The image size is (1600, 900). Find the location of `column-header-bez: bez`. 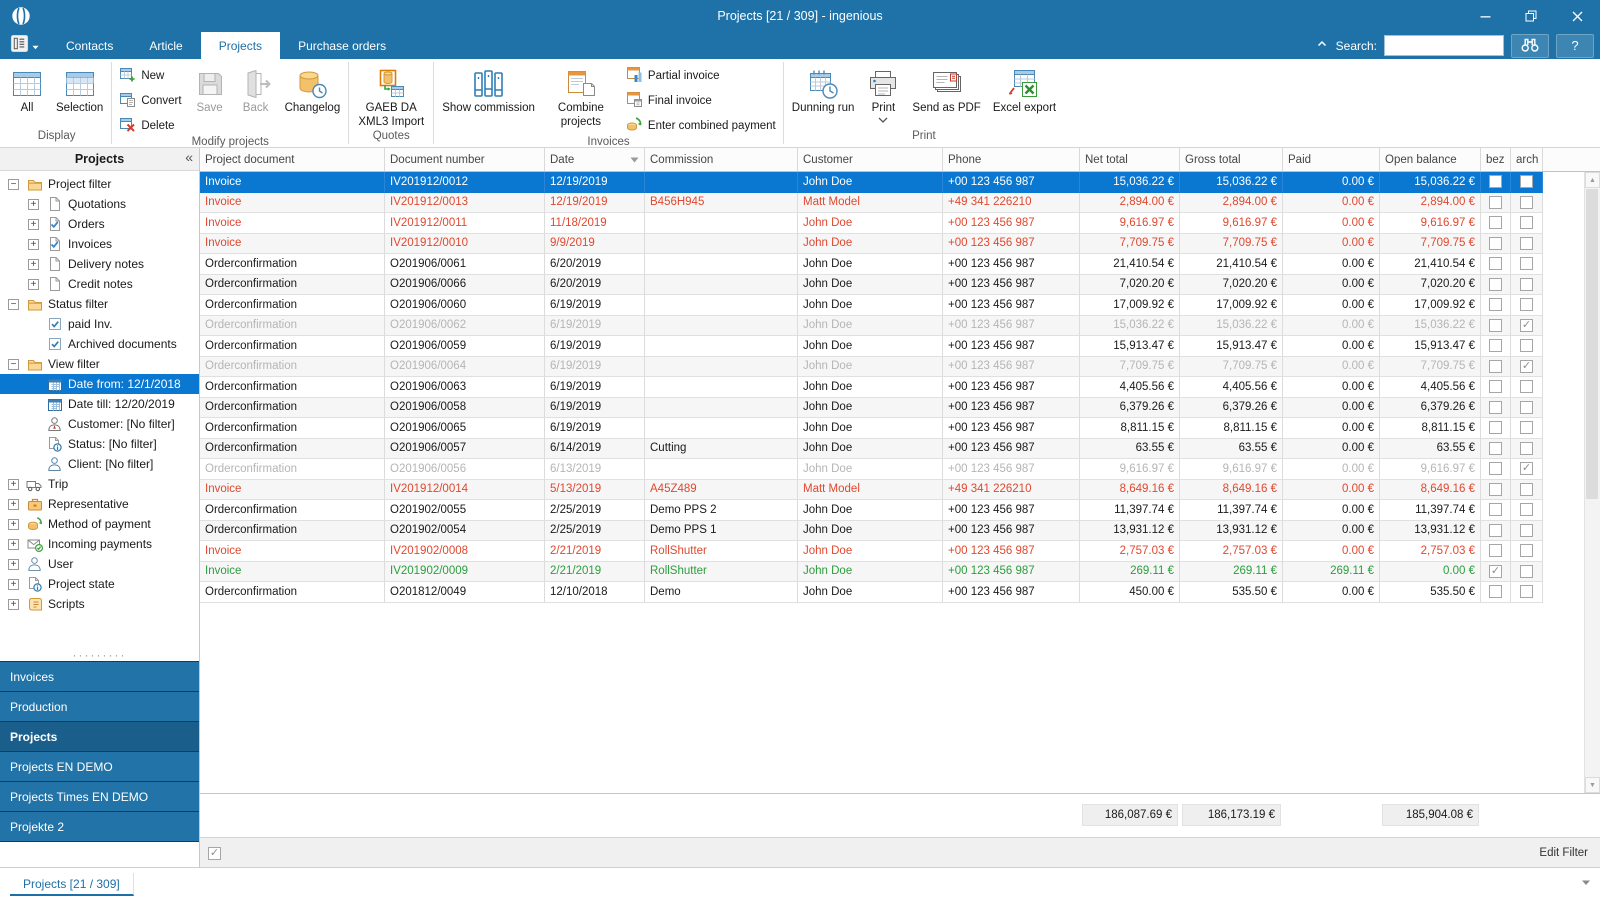

column-header-bez: bez is located at coordinates (1496, 159).